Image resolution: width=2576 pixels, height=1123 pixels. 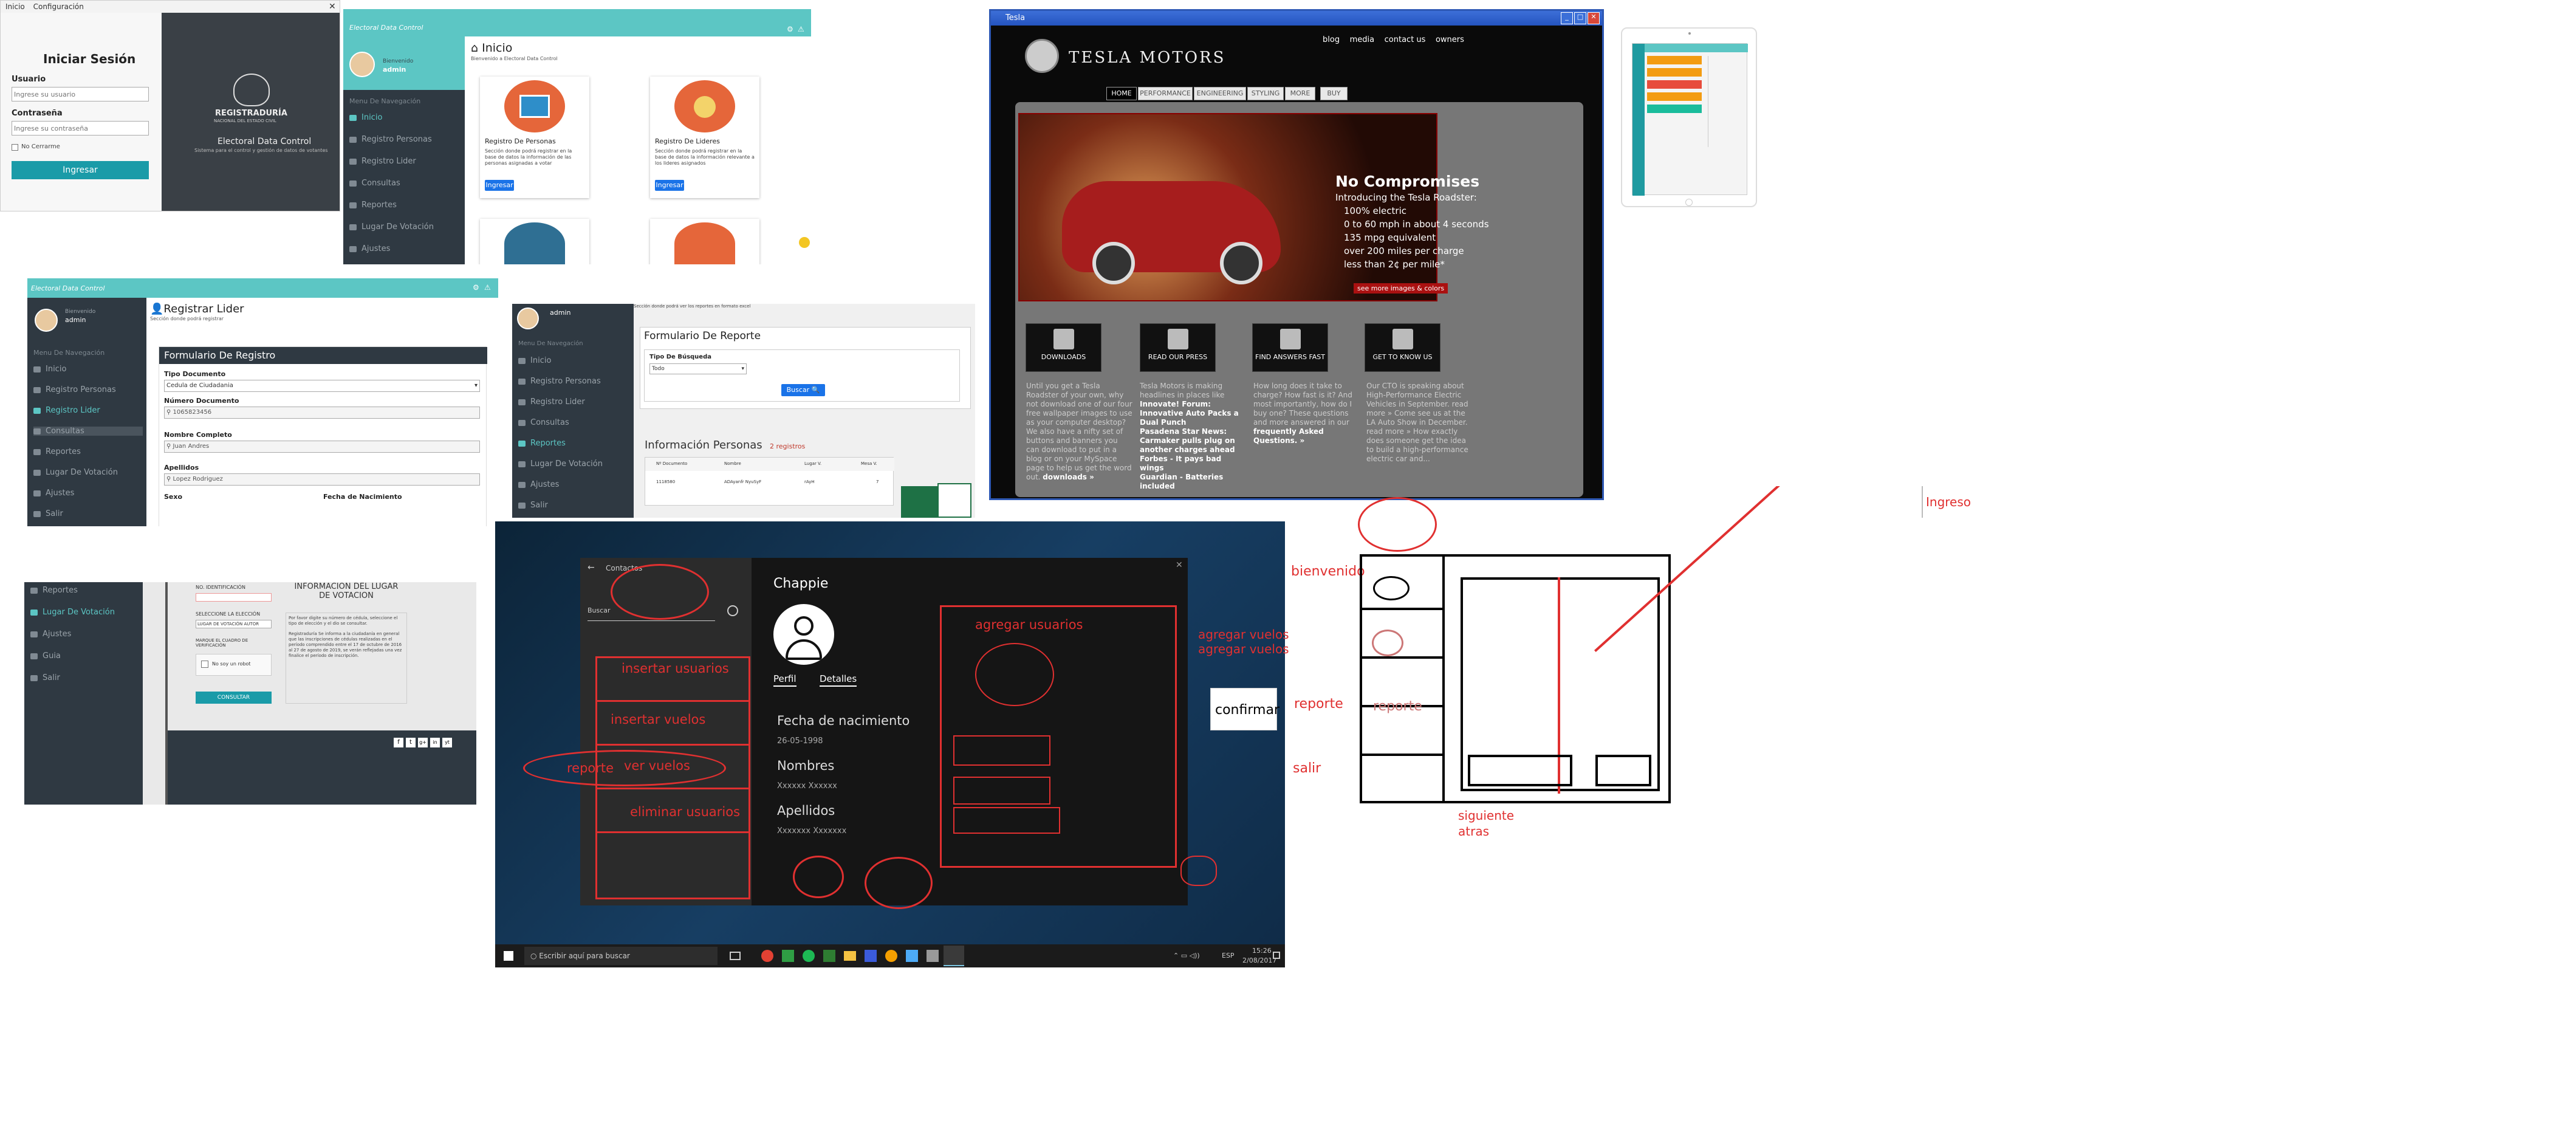 I want to click on tab-detalles: Detalles, so click(x=838, y=680).